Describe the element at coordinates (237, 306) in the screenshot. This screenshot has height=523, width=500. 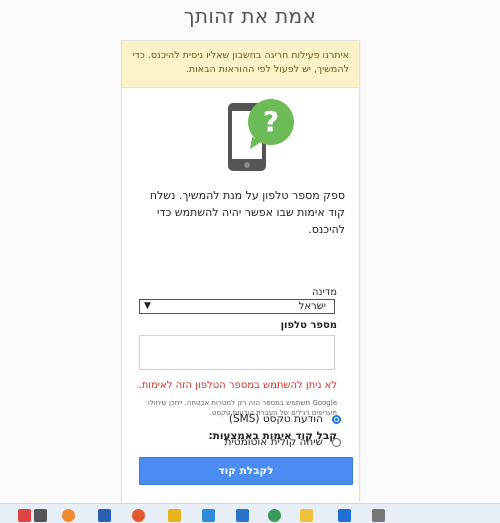
I see `country-select: ישראל ▼` at that location.